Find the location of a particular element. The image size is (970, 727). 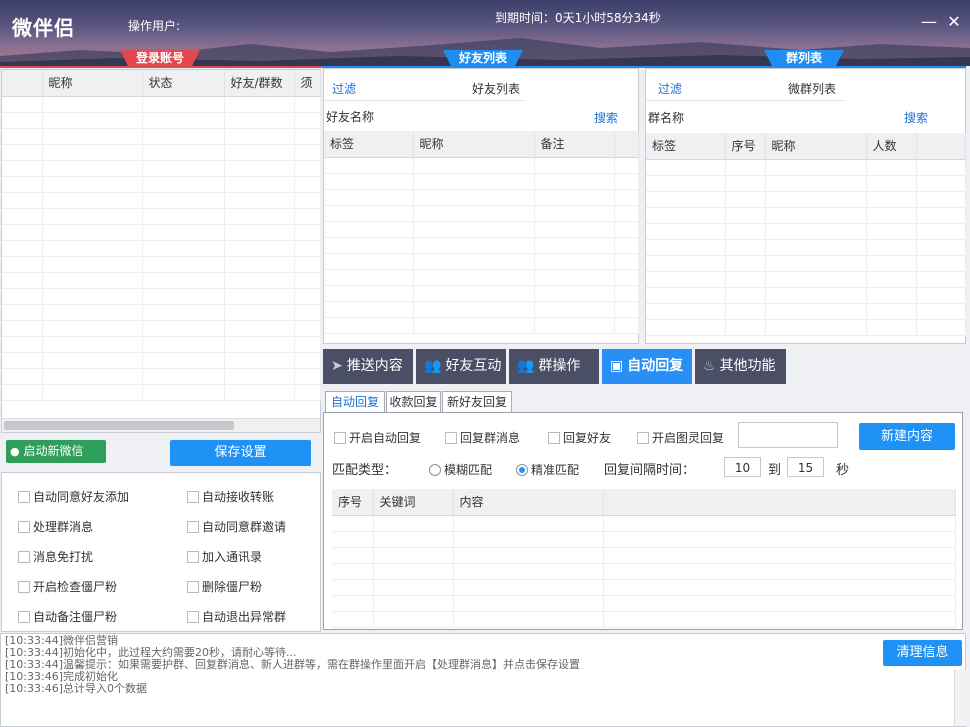

check-reply-group: 回复群消息 is located at coordinates (482, 437).